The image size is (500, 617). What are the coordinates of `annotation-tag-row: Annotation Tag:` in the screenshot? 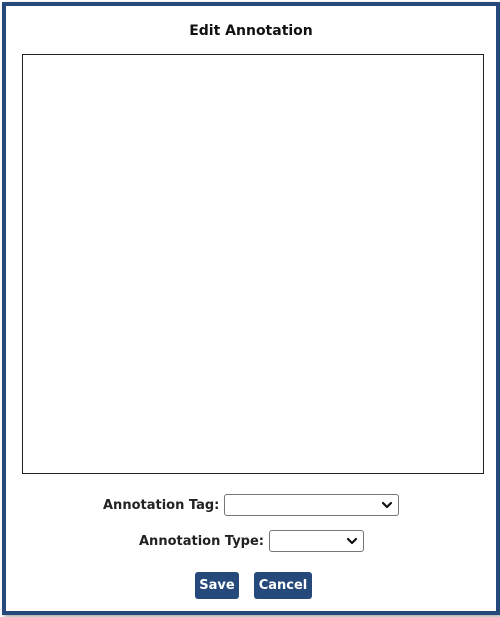 It's located at (251, 505).